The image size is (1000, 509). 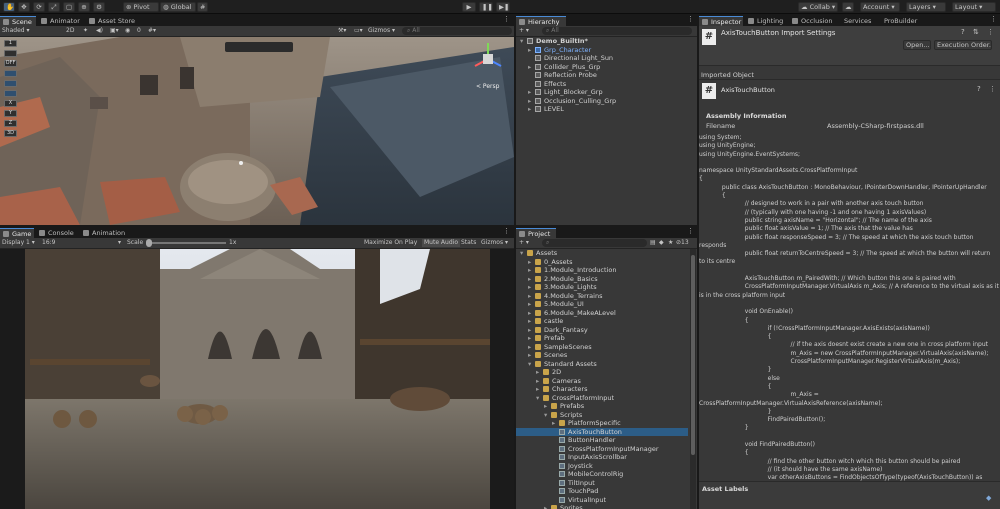 What do you see at coordinates (606, 50) in the screenshot?
I see `hierarchy-item: ▸ Grp_Character` at bounding box center [606, 50].